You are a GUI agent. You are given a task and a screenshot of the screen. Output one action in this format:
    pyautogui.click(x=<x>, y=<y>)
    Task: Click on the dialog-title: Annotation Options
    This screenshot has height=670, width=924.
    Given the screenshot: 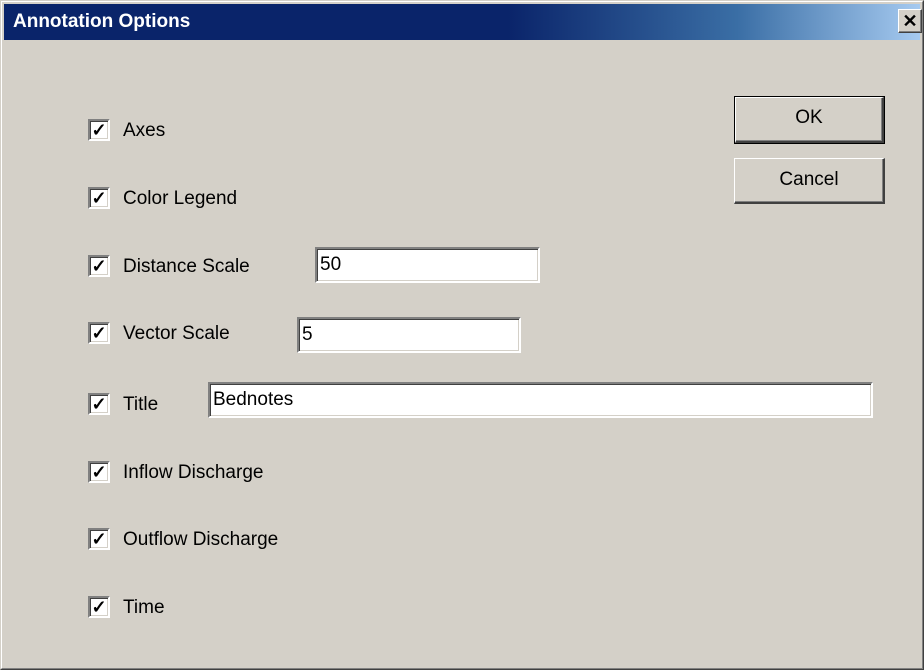 What is the action you would take?
    pyautogui.click(x=102, y=21)
    